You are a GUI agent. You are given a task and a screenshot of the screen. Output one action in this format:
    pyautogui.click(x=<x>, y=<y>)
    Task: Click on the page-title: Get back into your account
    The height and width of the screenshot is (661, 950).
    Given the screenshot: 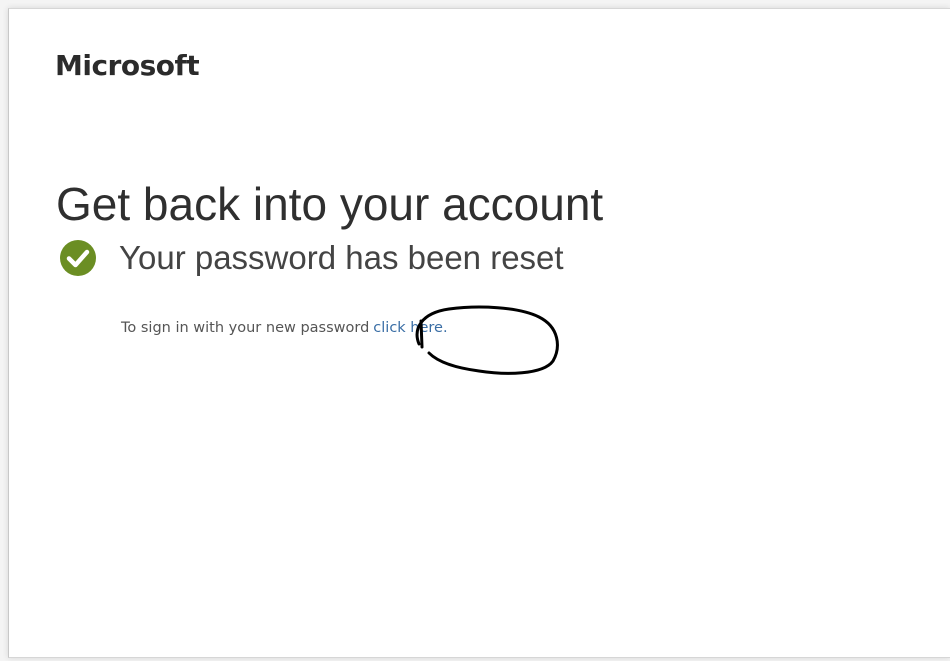 What is the action you would take?
    pyautogui.click(x=330, y=204)
    